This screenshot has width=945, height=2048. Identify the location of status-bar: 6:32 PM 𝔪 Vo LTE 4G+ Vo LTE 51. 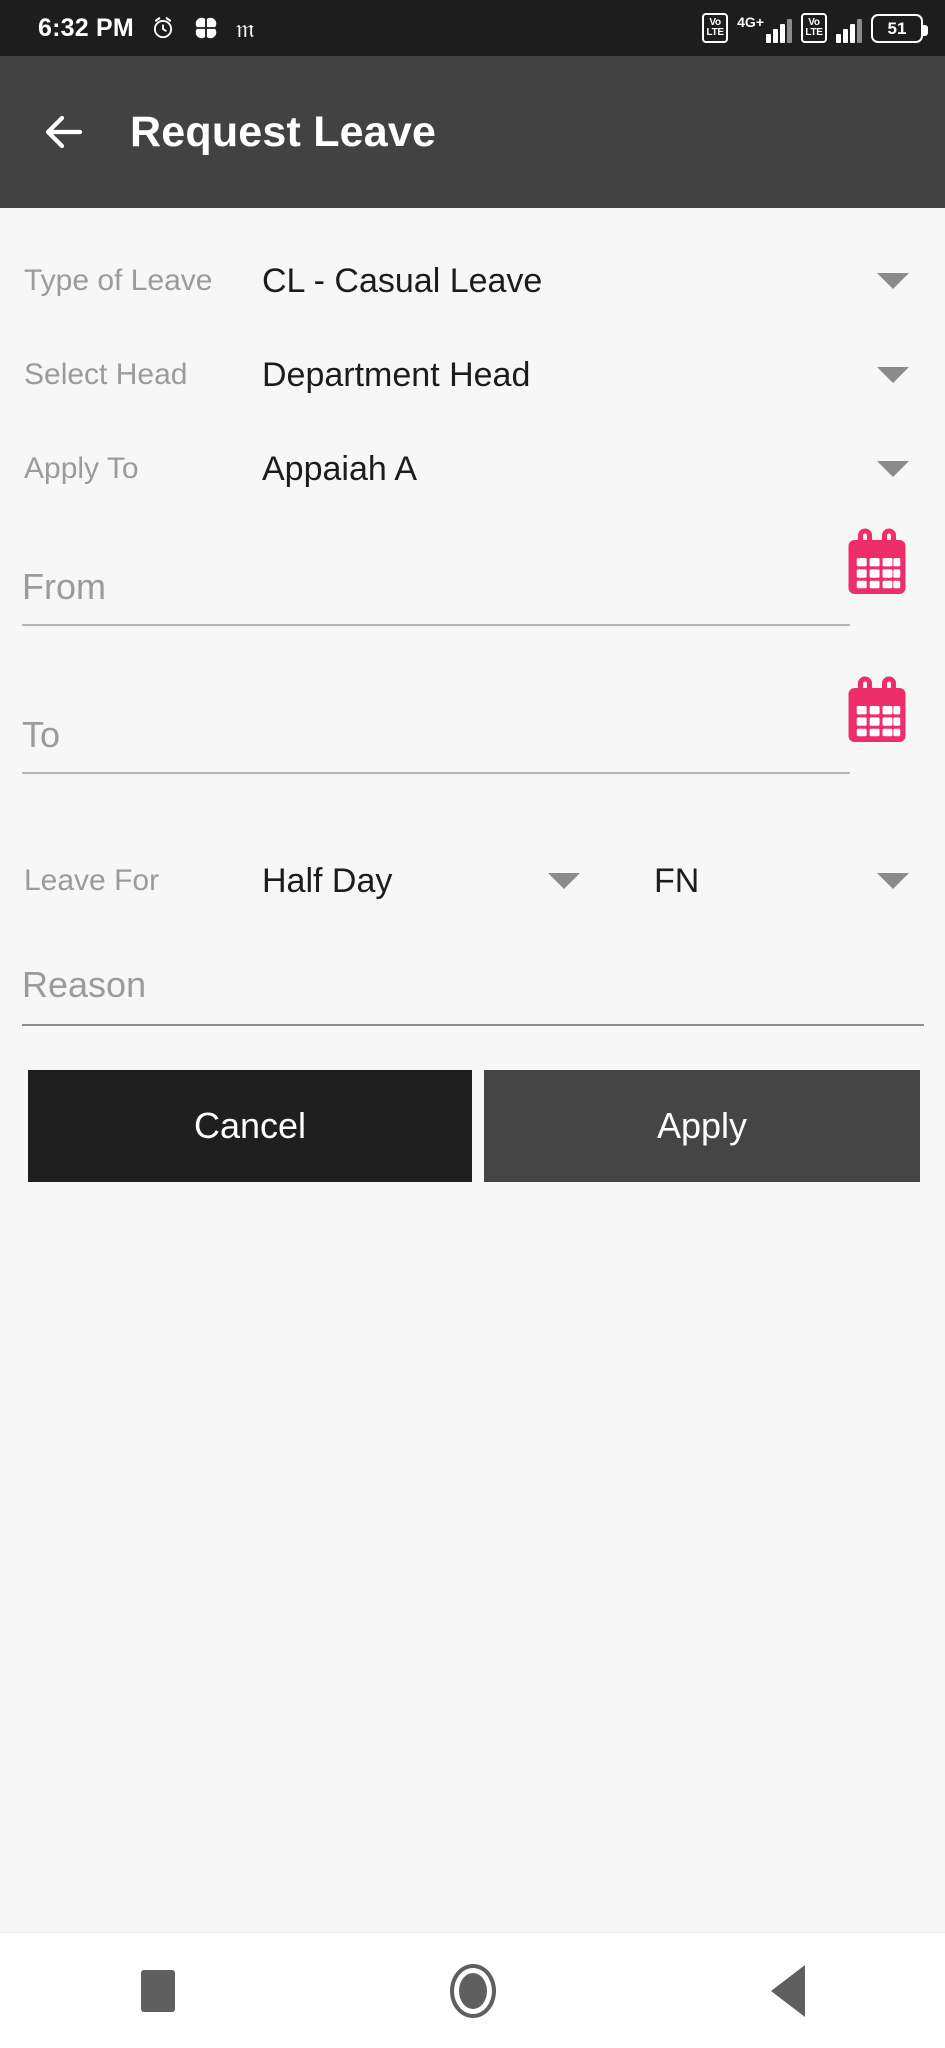
(472, 28).